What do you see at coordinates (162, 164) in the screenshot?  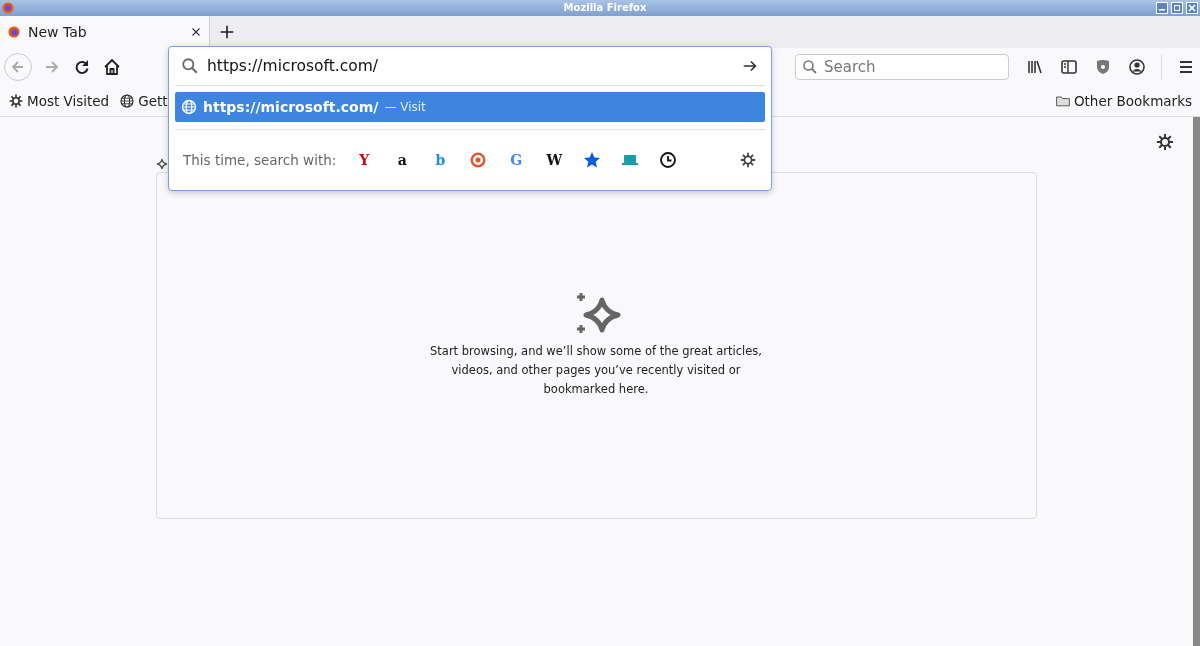 I see `sparkle-icon` at bounding box center [162, 164].